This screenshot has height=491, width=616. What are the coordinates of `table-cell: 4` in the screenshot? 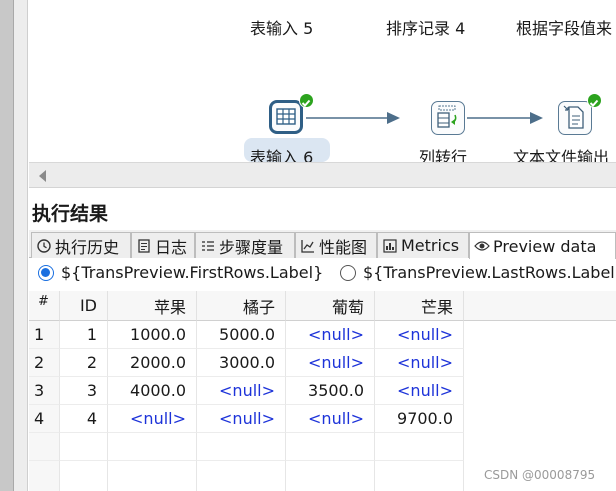 It's located at (84, 419).